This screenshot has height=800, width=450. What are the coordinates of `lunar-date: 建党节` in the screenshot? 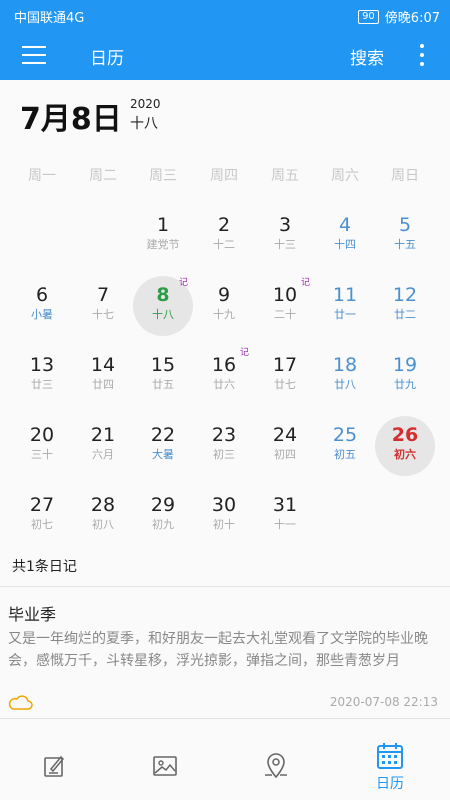 It's located at (163, 244).